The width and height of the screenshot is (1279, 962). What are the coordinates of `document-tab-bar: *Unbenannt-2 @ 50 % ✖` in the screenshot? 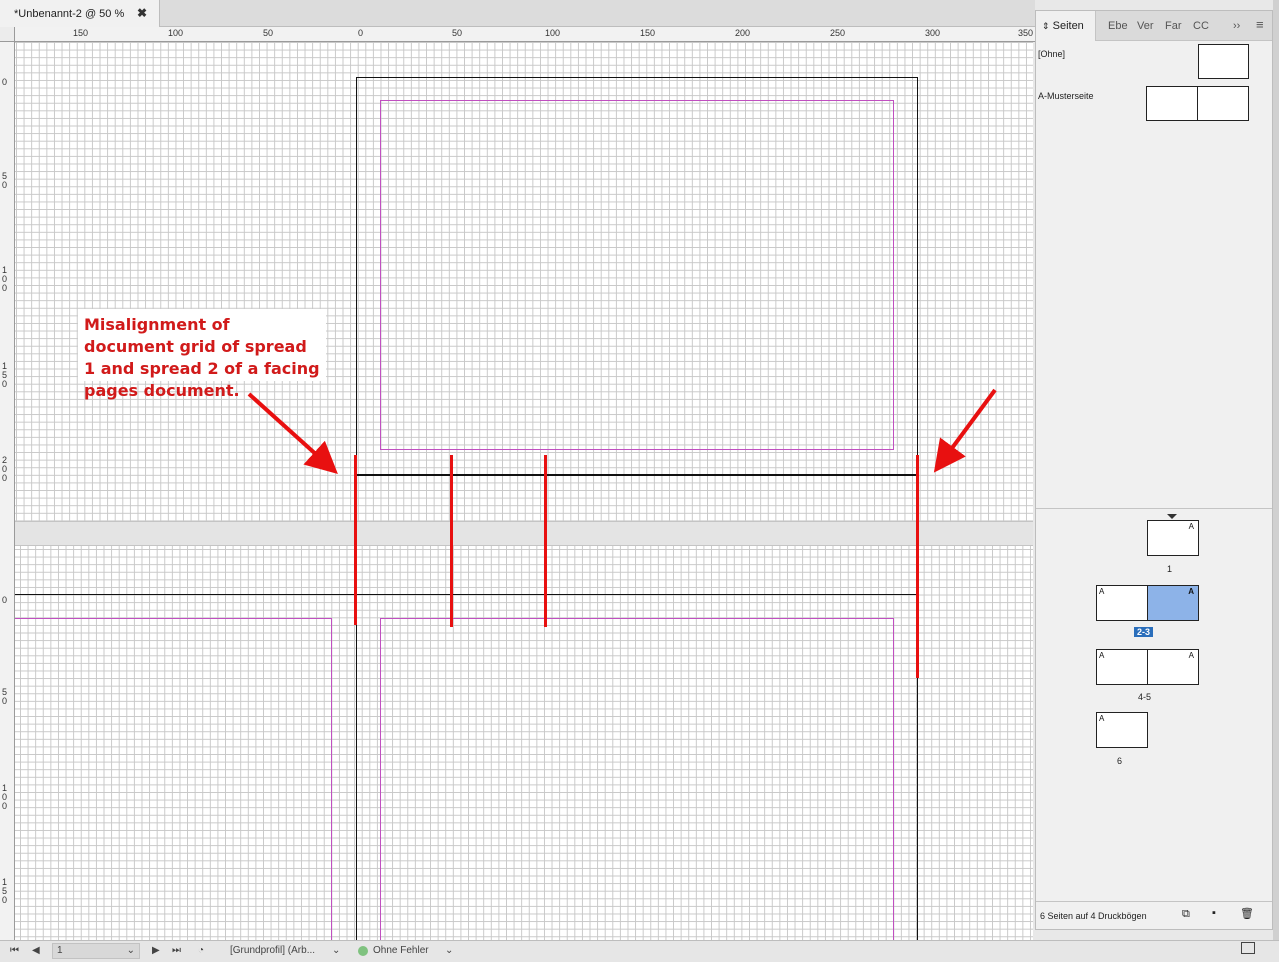 It's located at (517, 13).